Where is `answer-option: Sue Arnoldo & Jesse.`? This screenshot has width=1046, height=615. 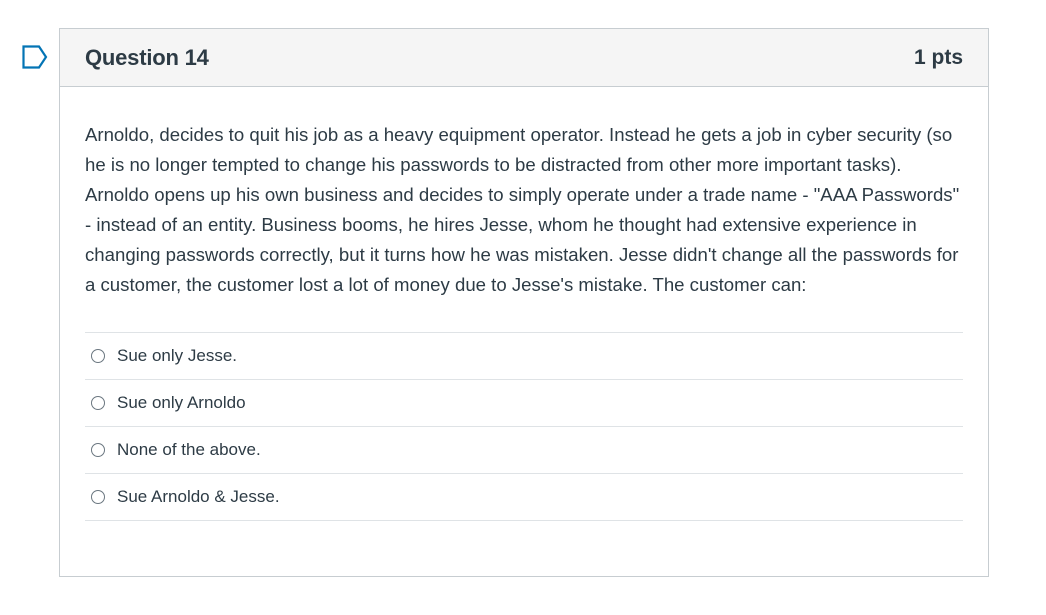 answer-option: Sue Arnoldo & Jesse. is located at coordinates (524, 497).